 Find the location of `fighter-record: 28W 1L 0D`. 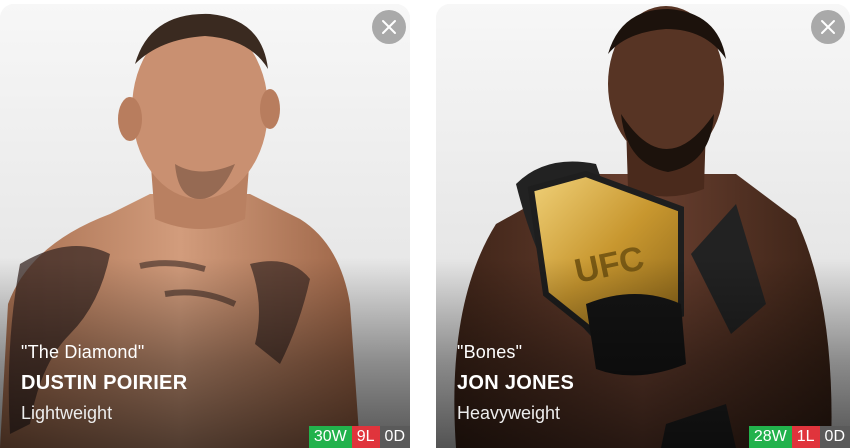

fighter-record: 28W 1L 0D is located at coordinates (799, 437).